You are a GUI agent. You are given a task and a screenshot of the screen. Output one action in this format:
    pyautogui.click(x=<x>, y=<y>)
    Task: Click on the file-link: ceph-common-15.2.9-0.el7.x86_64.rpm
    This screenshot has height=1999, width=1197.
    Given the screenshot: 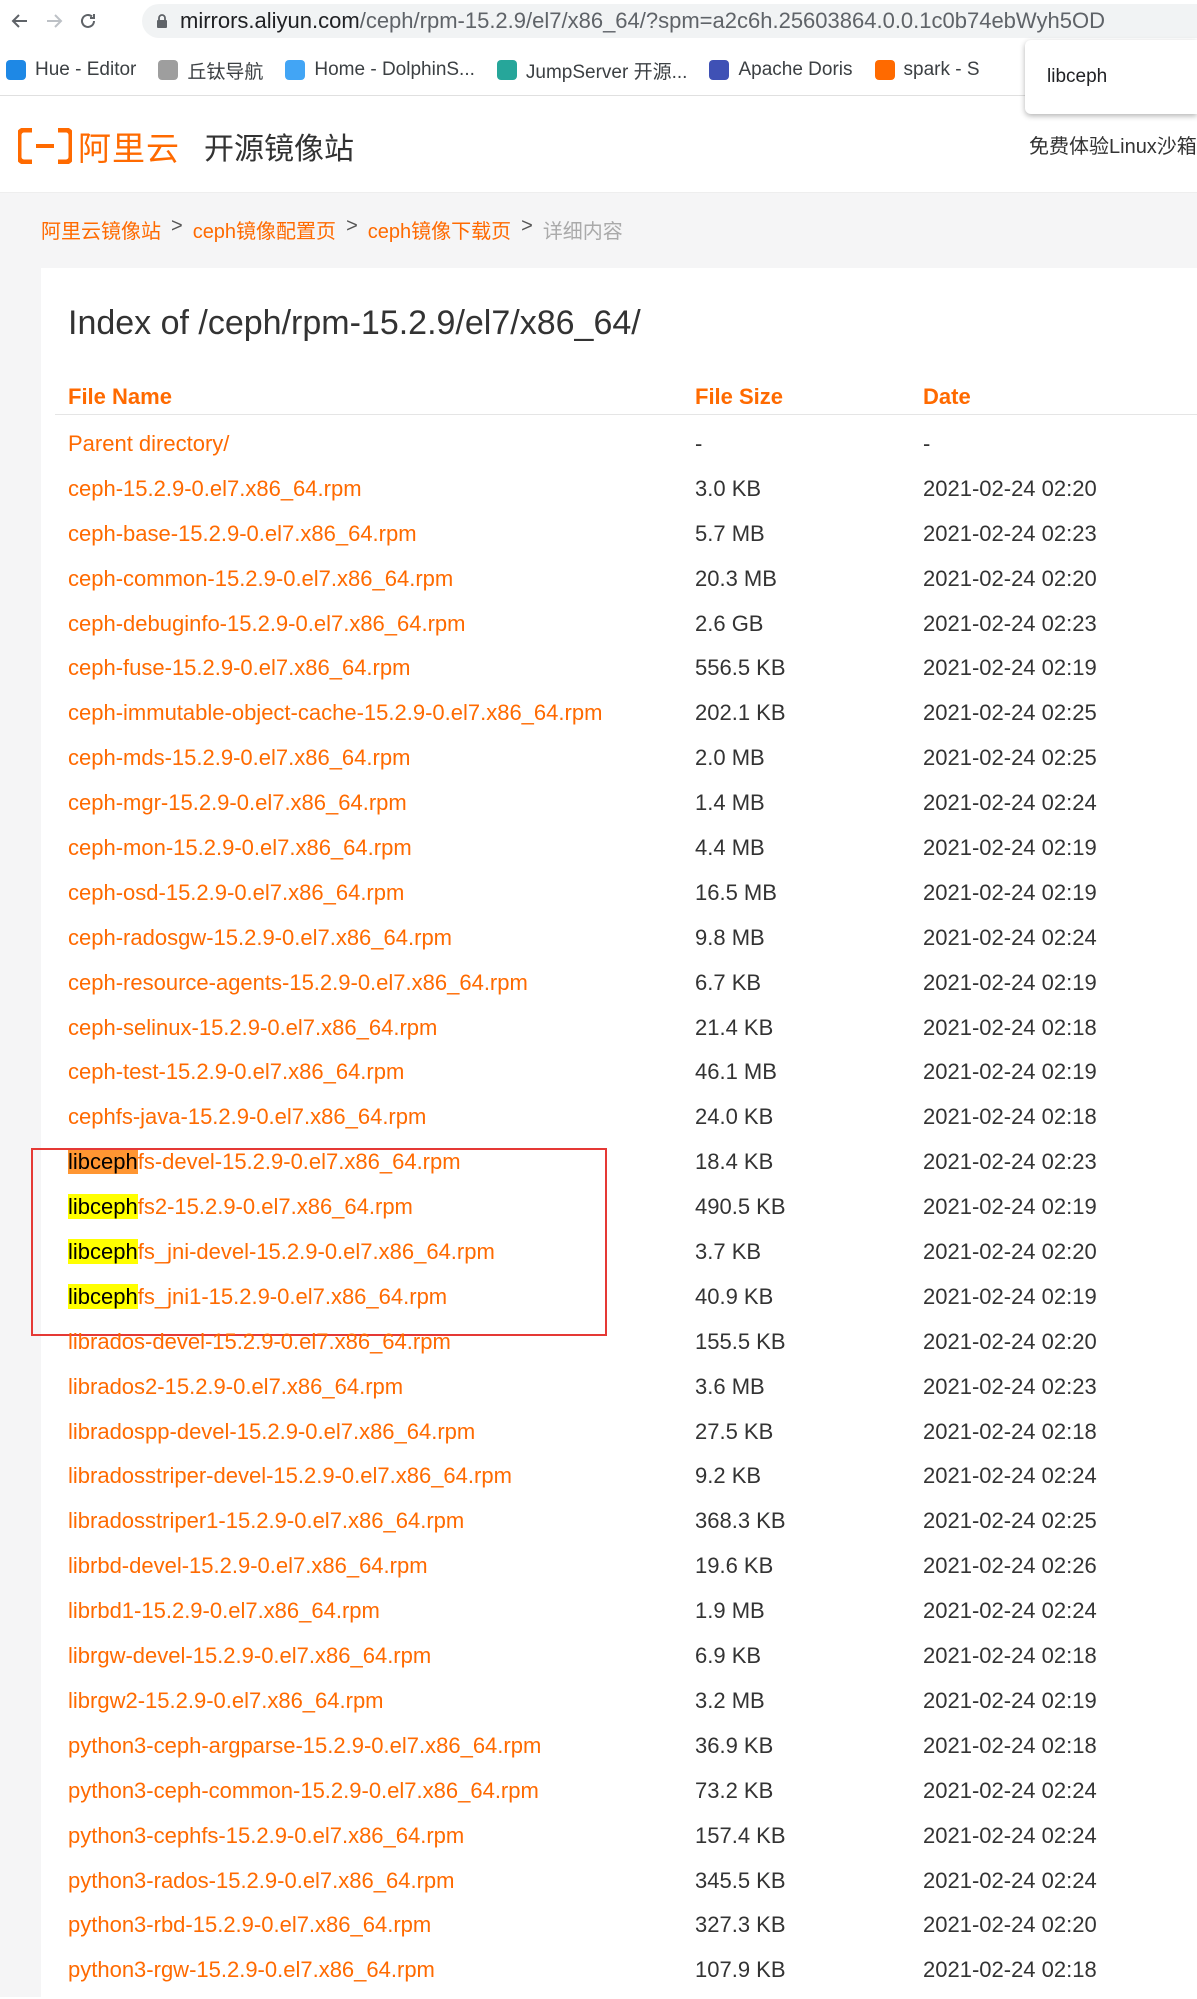 What is the action you would take?
    pyautogui.click(x=260, y=579)
    